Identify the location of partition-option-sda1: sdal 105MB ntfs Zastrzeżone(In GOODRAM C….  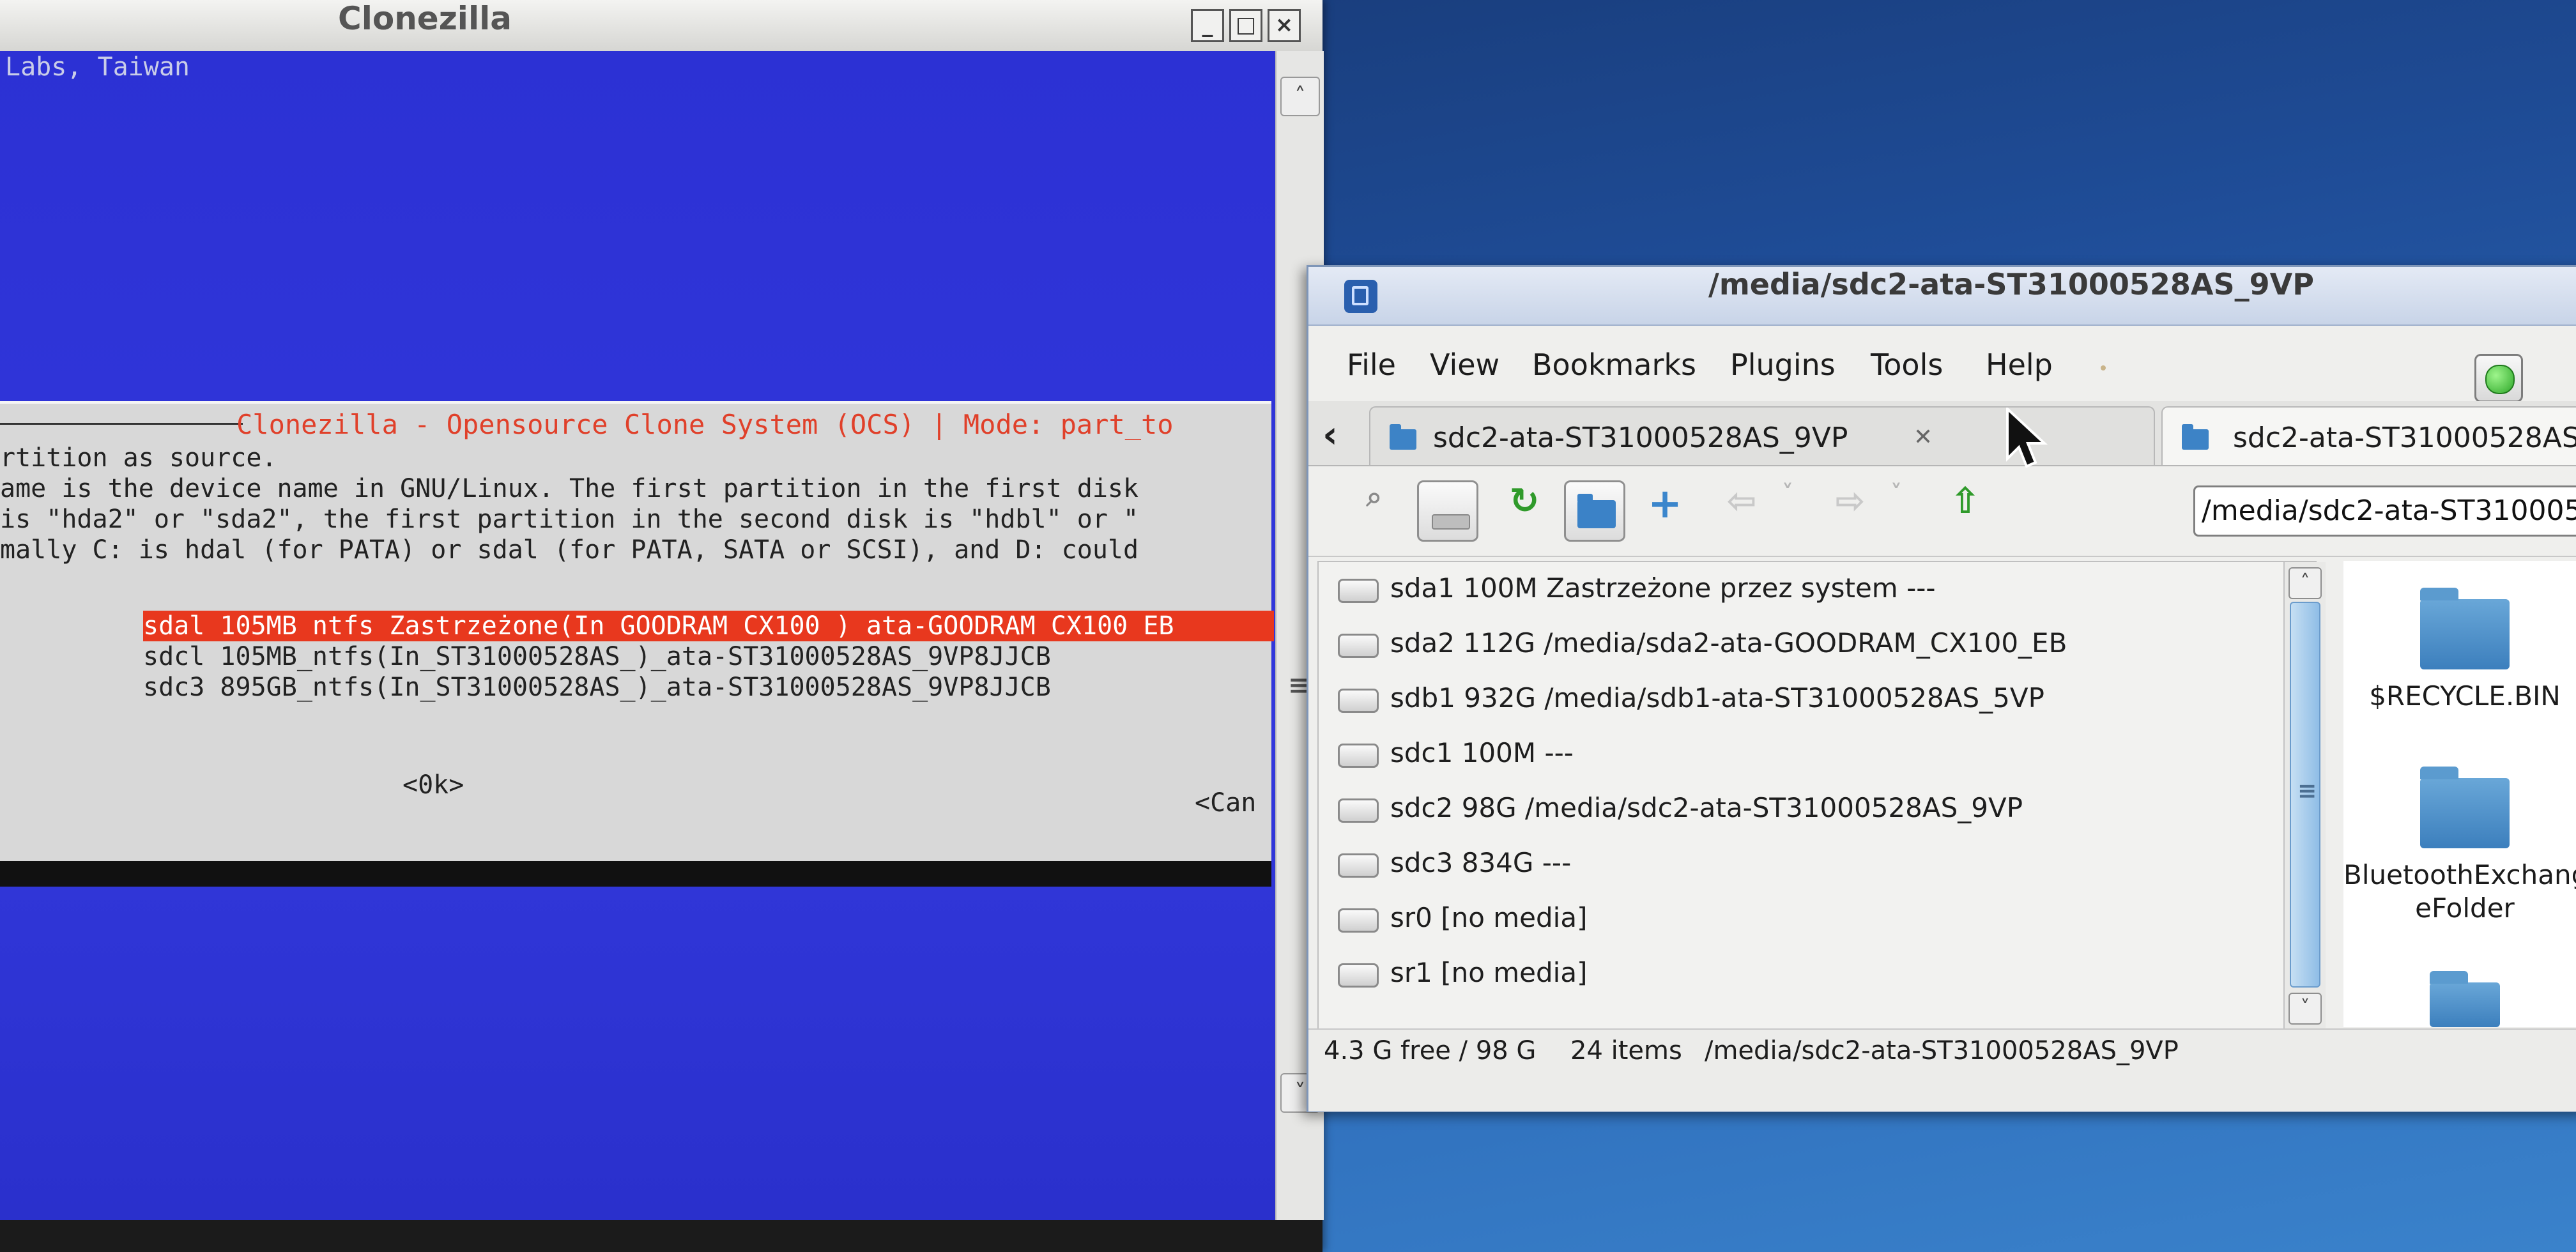
(708, 626).